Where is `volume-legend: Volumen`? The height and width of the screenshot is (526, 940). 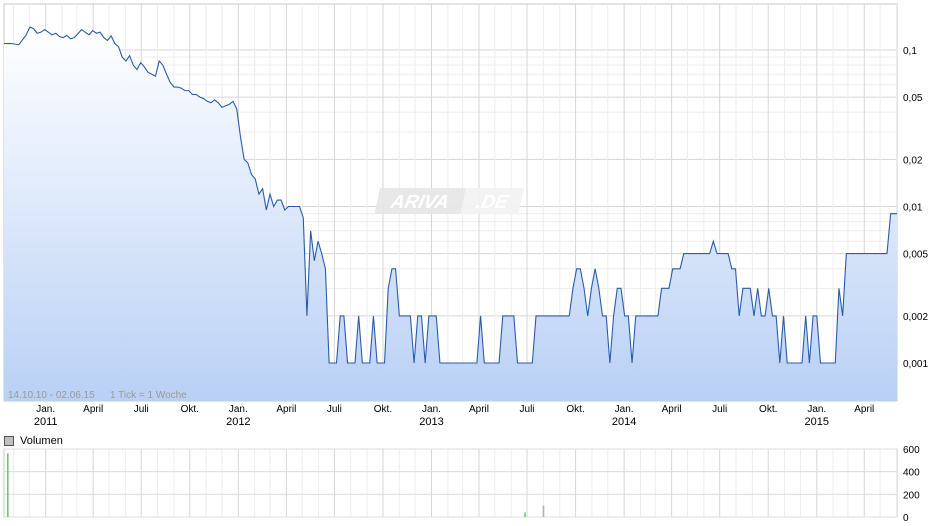
volume-legend: Volumen is located at coordinates (33, 441).